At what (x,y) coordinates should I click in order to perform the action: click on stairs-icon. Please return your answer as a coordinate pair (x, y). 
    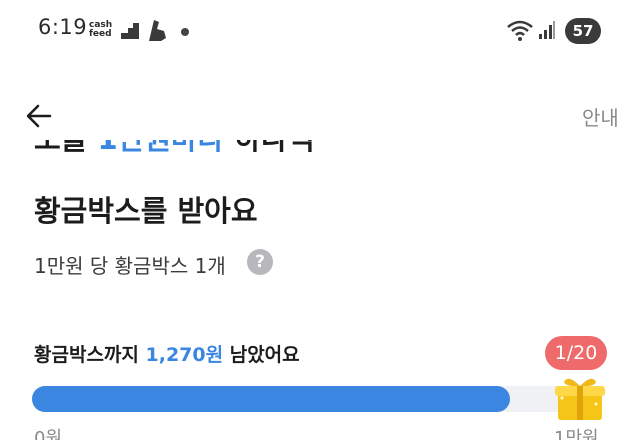
    Looking at the image, I should click on (130, 31).